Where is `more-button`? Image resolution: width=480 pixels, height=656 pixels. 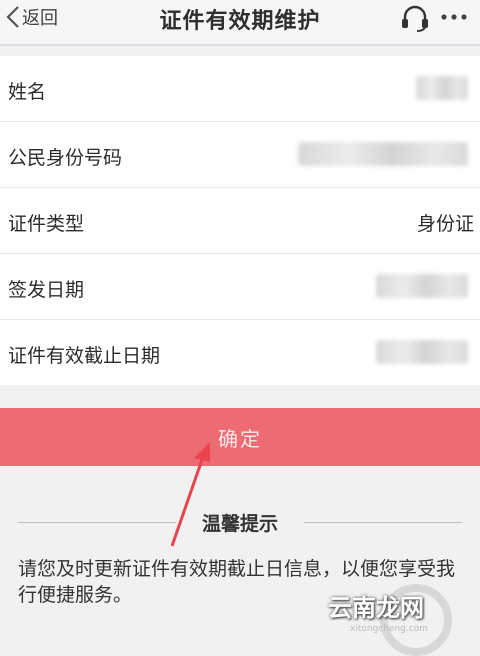
more-button is located at coordinates (454, 19).